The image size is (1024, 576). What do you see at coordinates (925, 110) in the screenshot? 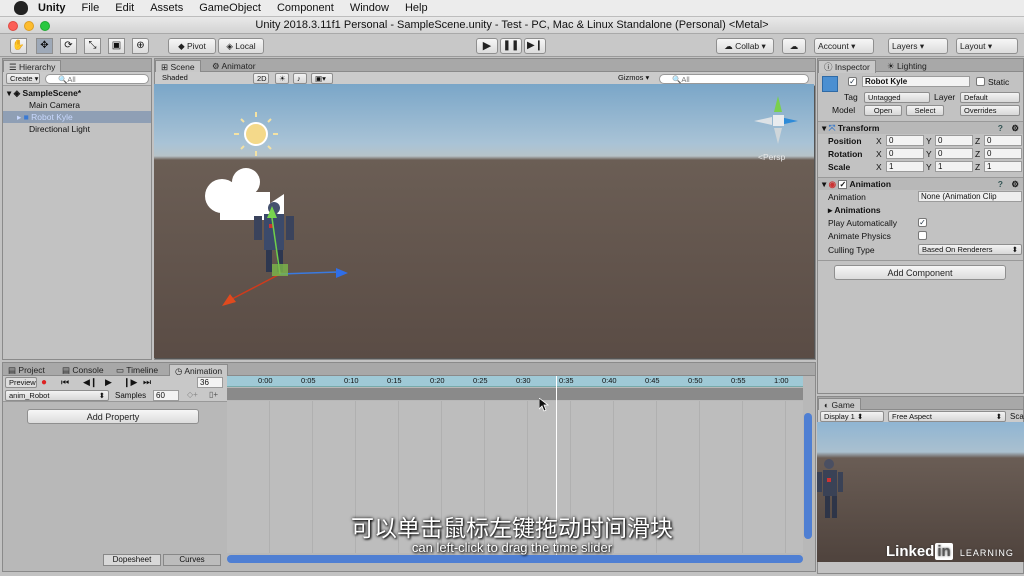
I see `select-button: Select` at bounding box center [925, 110].